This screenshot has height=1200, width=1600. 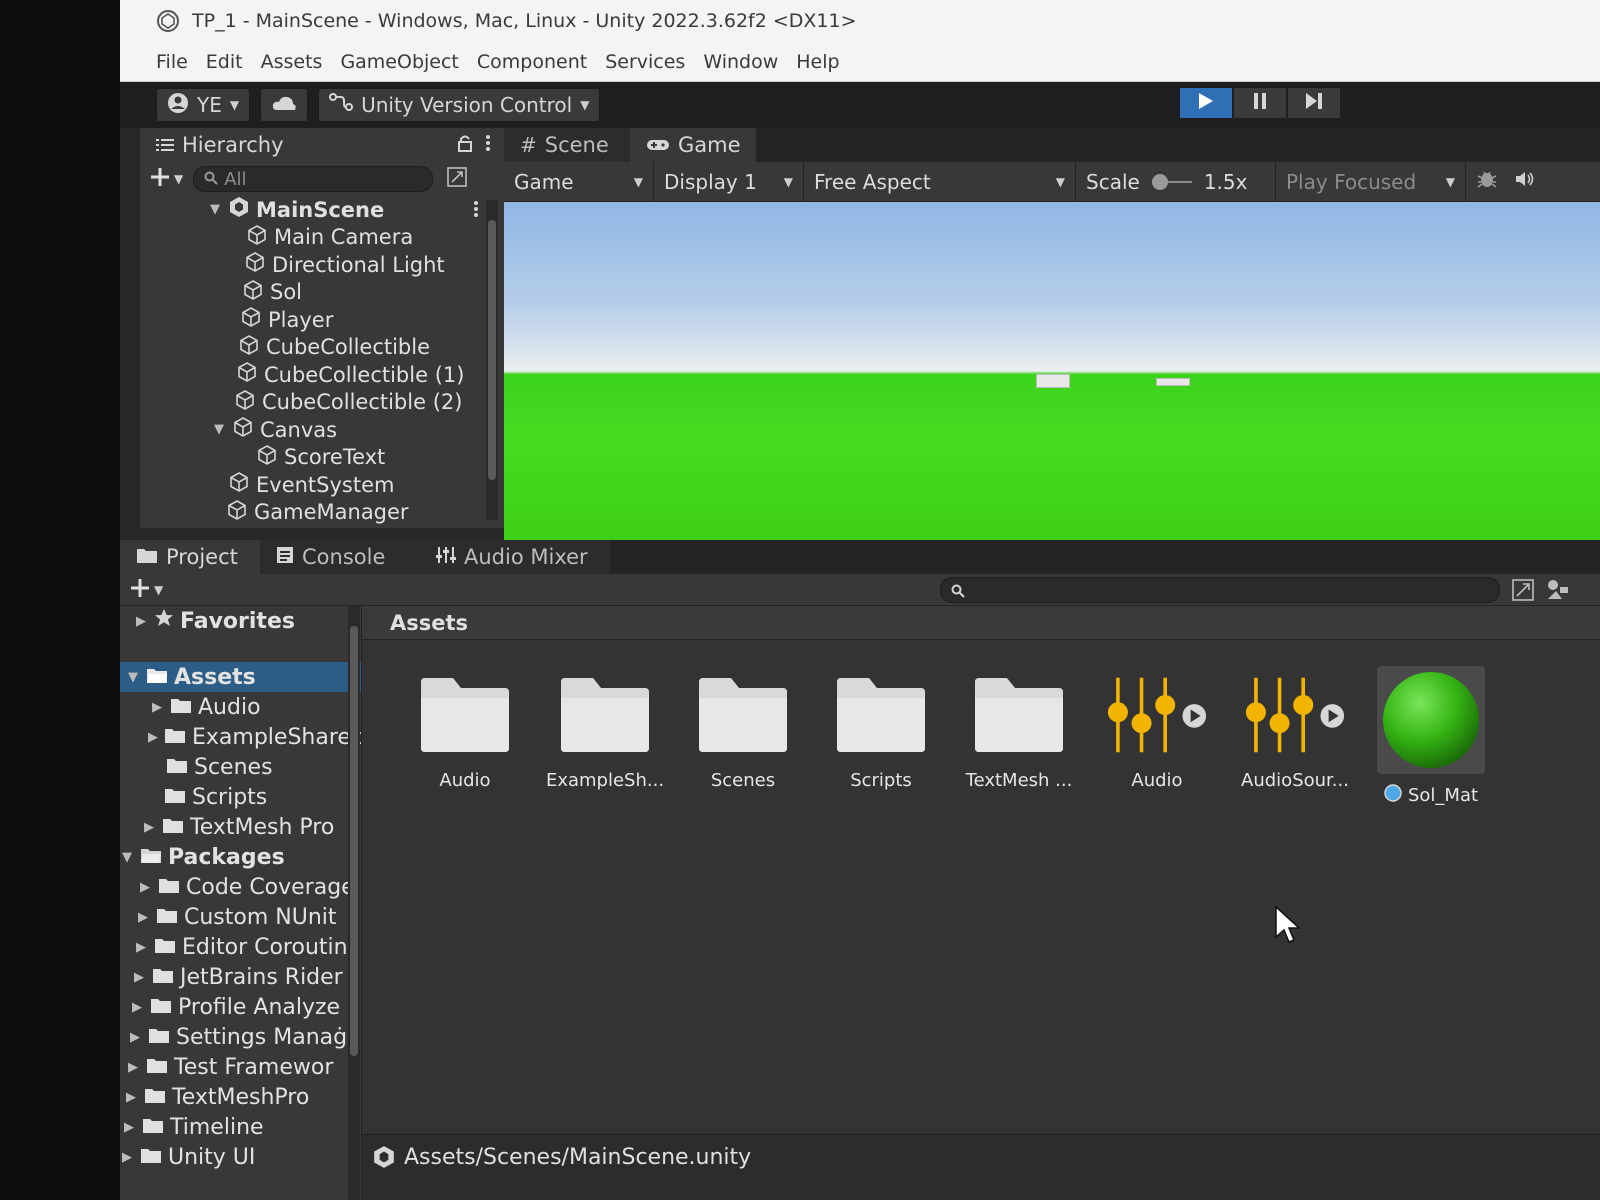 What do you see at coordinates (224, 62) in the screenshot?
I see `menu-edit: Edit` at bounding box center [224, 62].